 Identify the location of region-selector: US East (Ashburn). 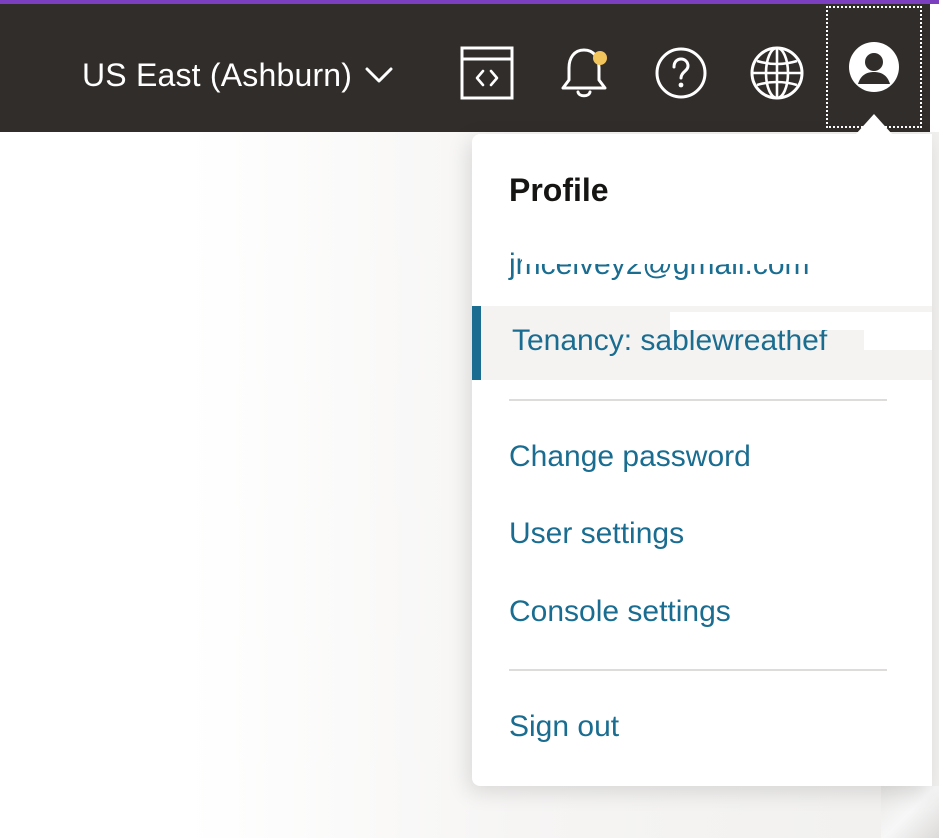
(238, 75).